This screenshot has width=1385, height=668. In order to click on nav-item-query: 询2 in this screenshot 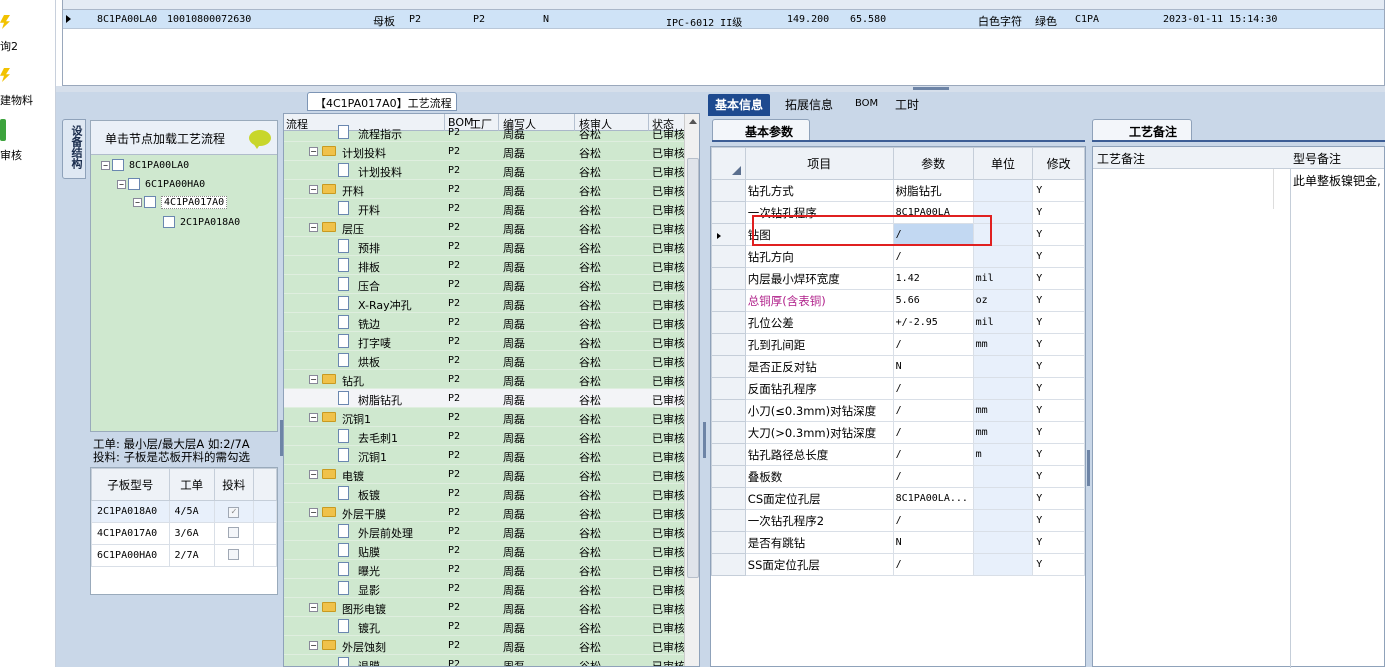, I will do `click(9, 46)`.